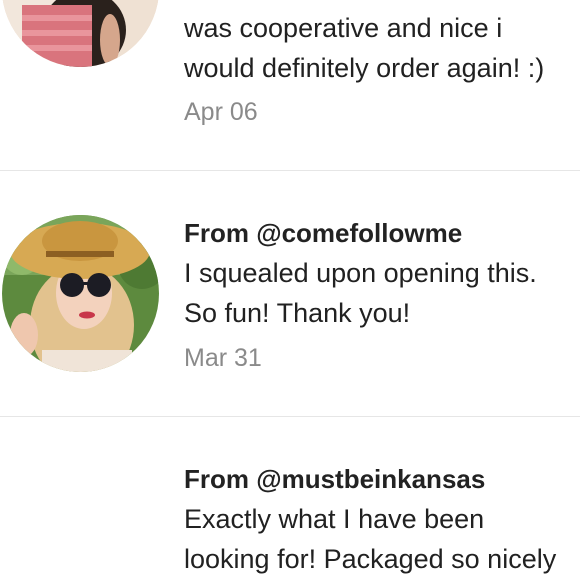  Describe the element at coordinates (382, 233) in the screenshot. I see `review-author: From @comefollowme` at that location.